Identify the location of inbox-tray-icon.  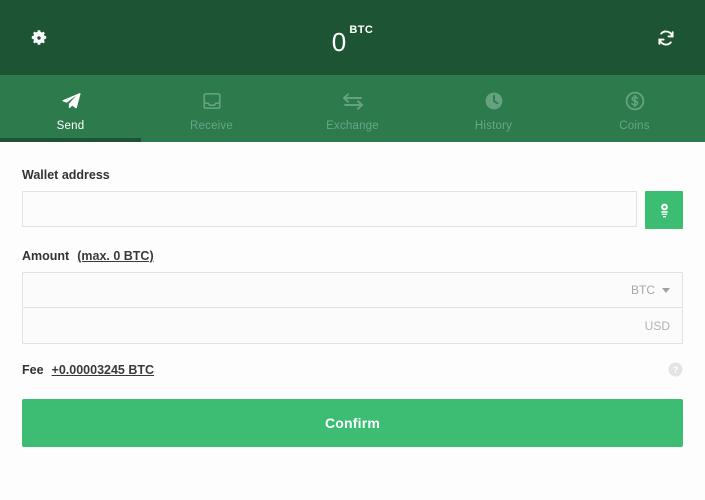
(212, 101).